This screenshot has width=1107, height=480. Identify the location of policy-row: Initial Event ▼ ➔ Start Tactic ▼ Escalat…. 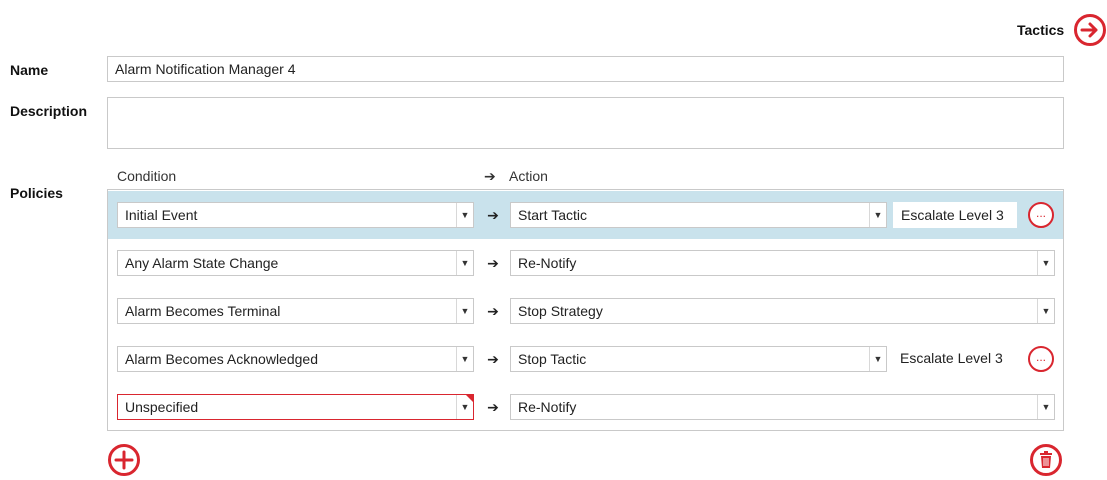
(585, 215).